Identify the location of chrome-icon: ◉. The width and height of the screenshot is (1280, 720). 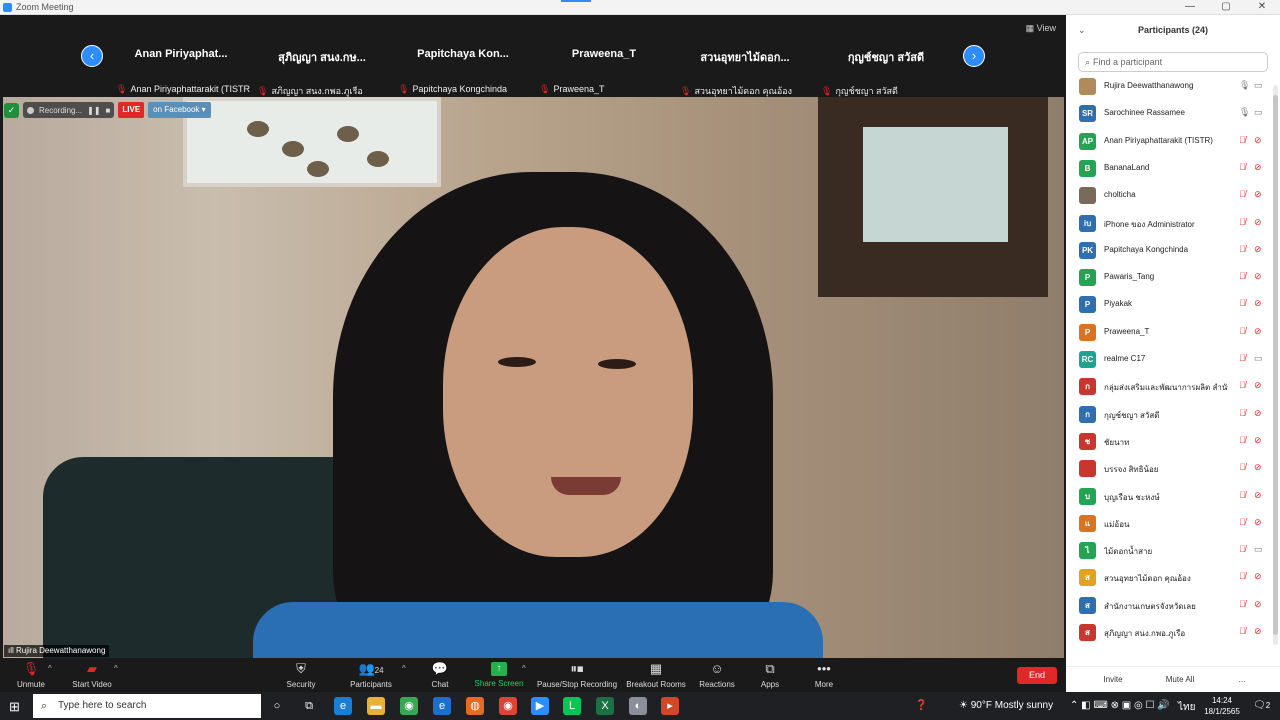
(409, 706).